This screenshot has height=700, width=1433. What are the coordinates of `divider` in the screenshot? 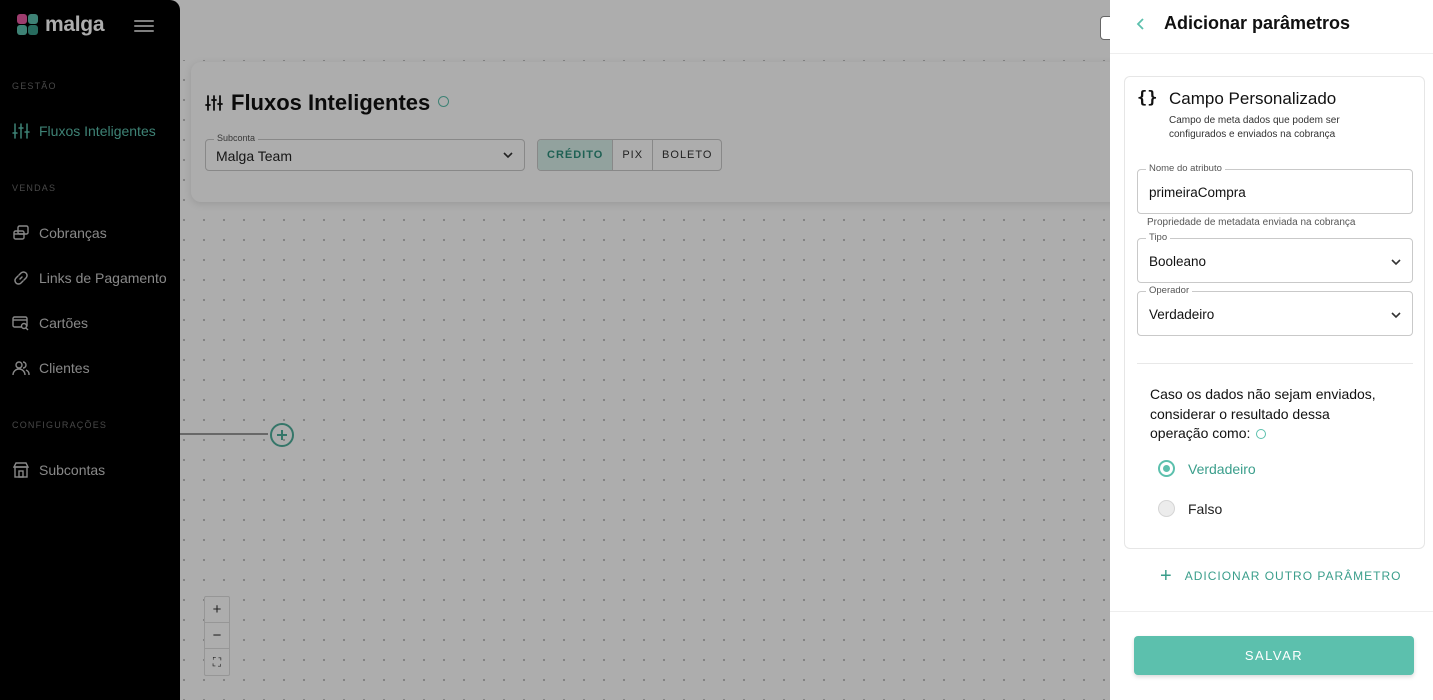 It's located at (1275, 363).